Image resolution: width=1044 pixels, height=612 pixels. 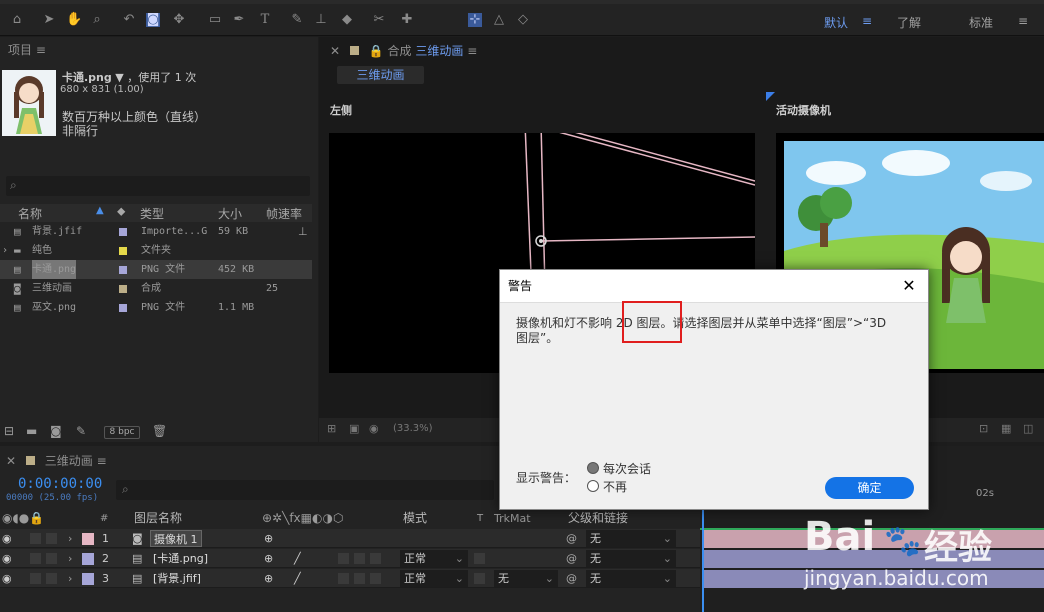 I want to click on workspace-more-icon: ≡, so click(x=1023, y=21).